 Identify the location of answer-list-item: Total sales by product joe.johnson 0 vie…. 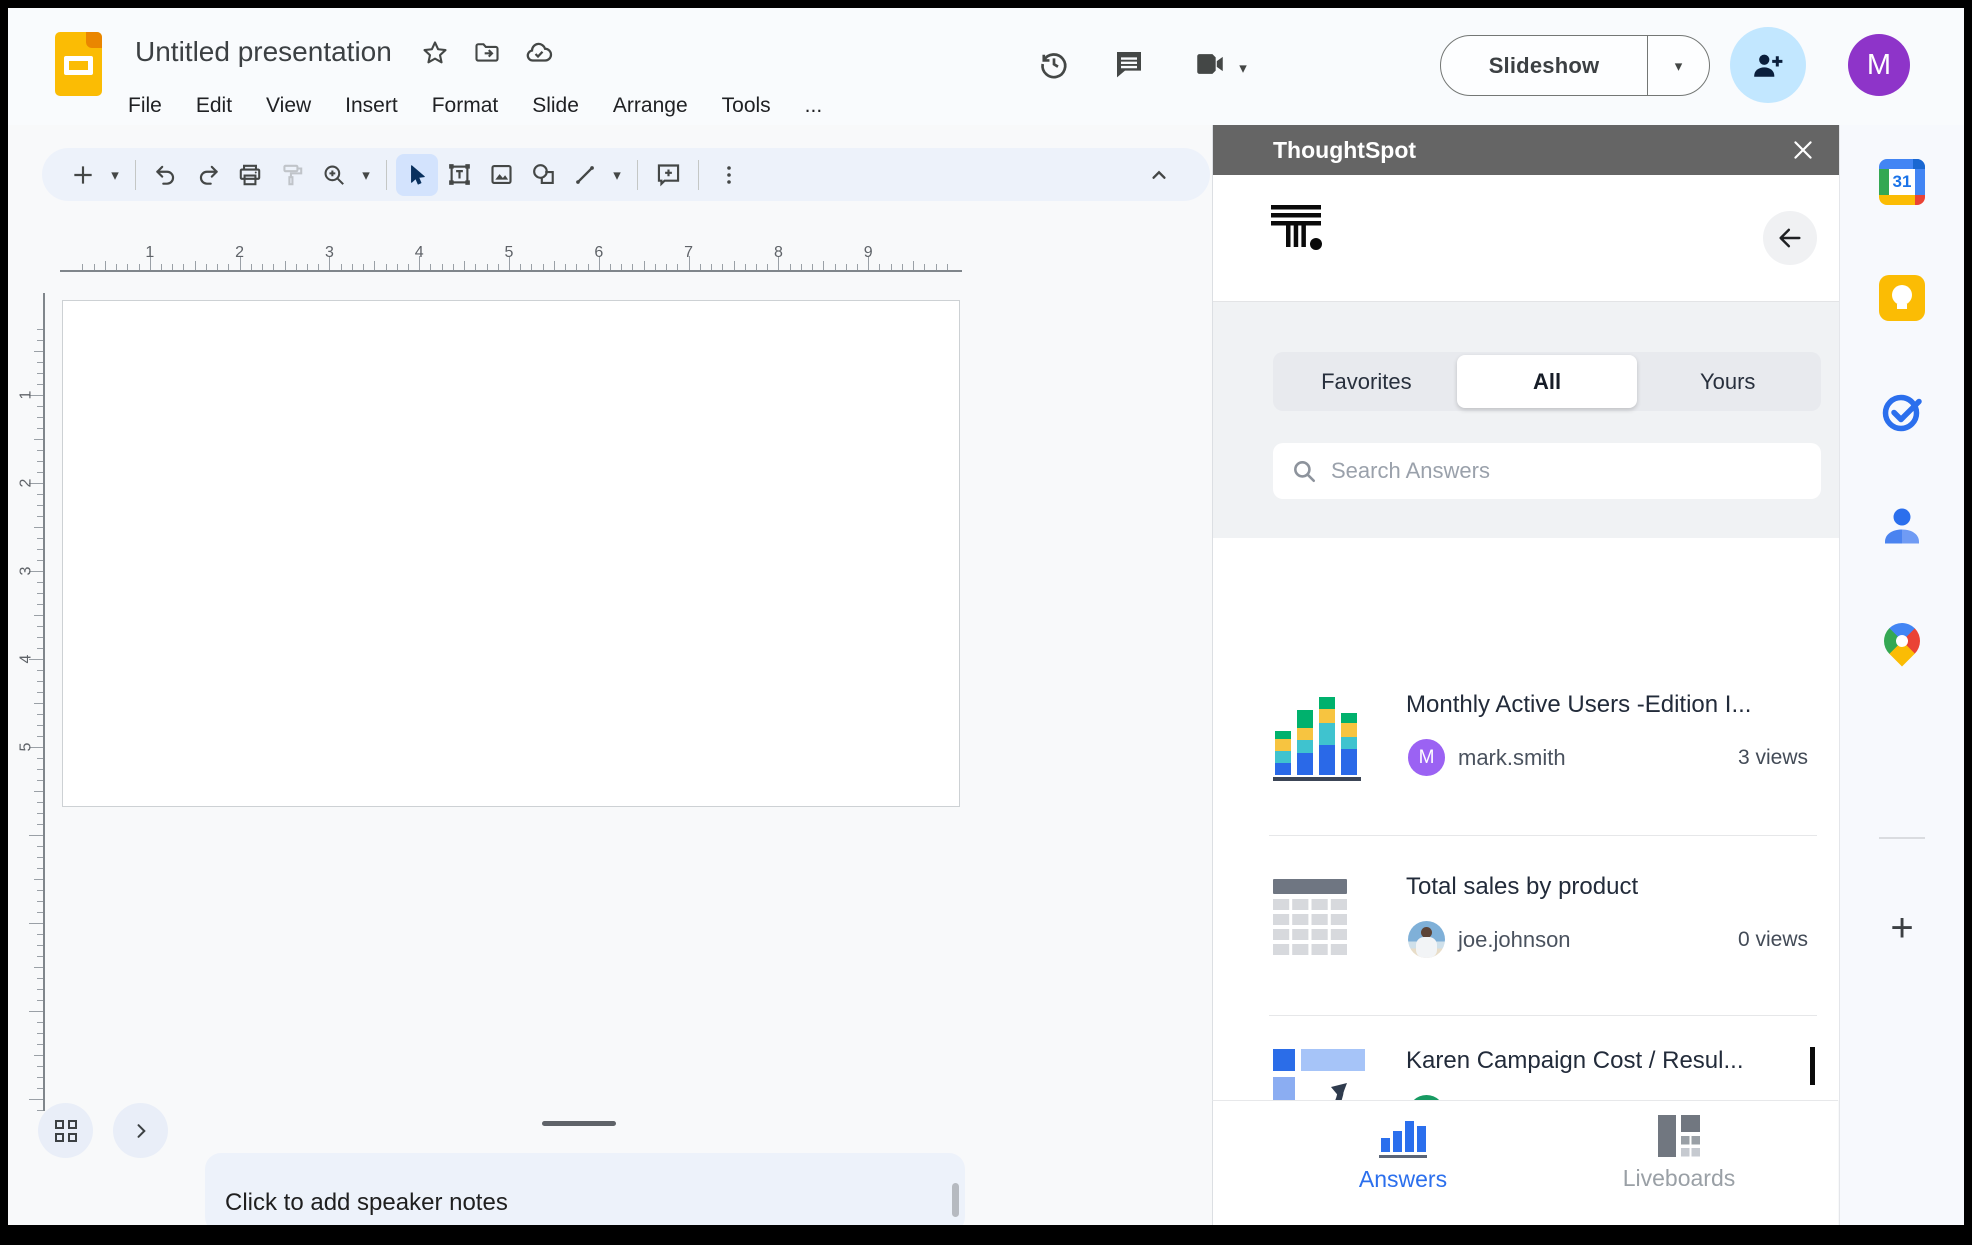
(1543, 948).